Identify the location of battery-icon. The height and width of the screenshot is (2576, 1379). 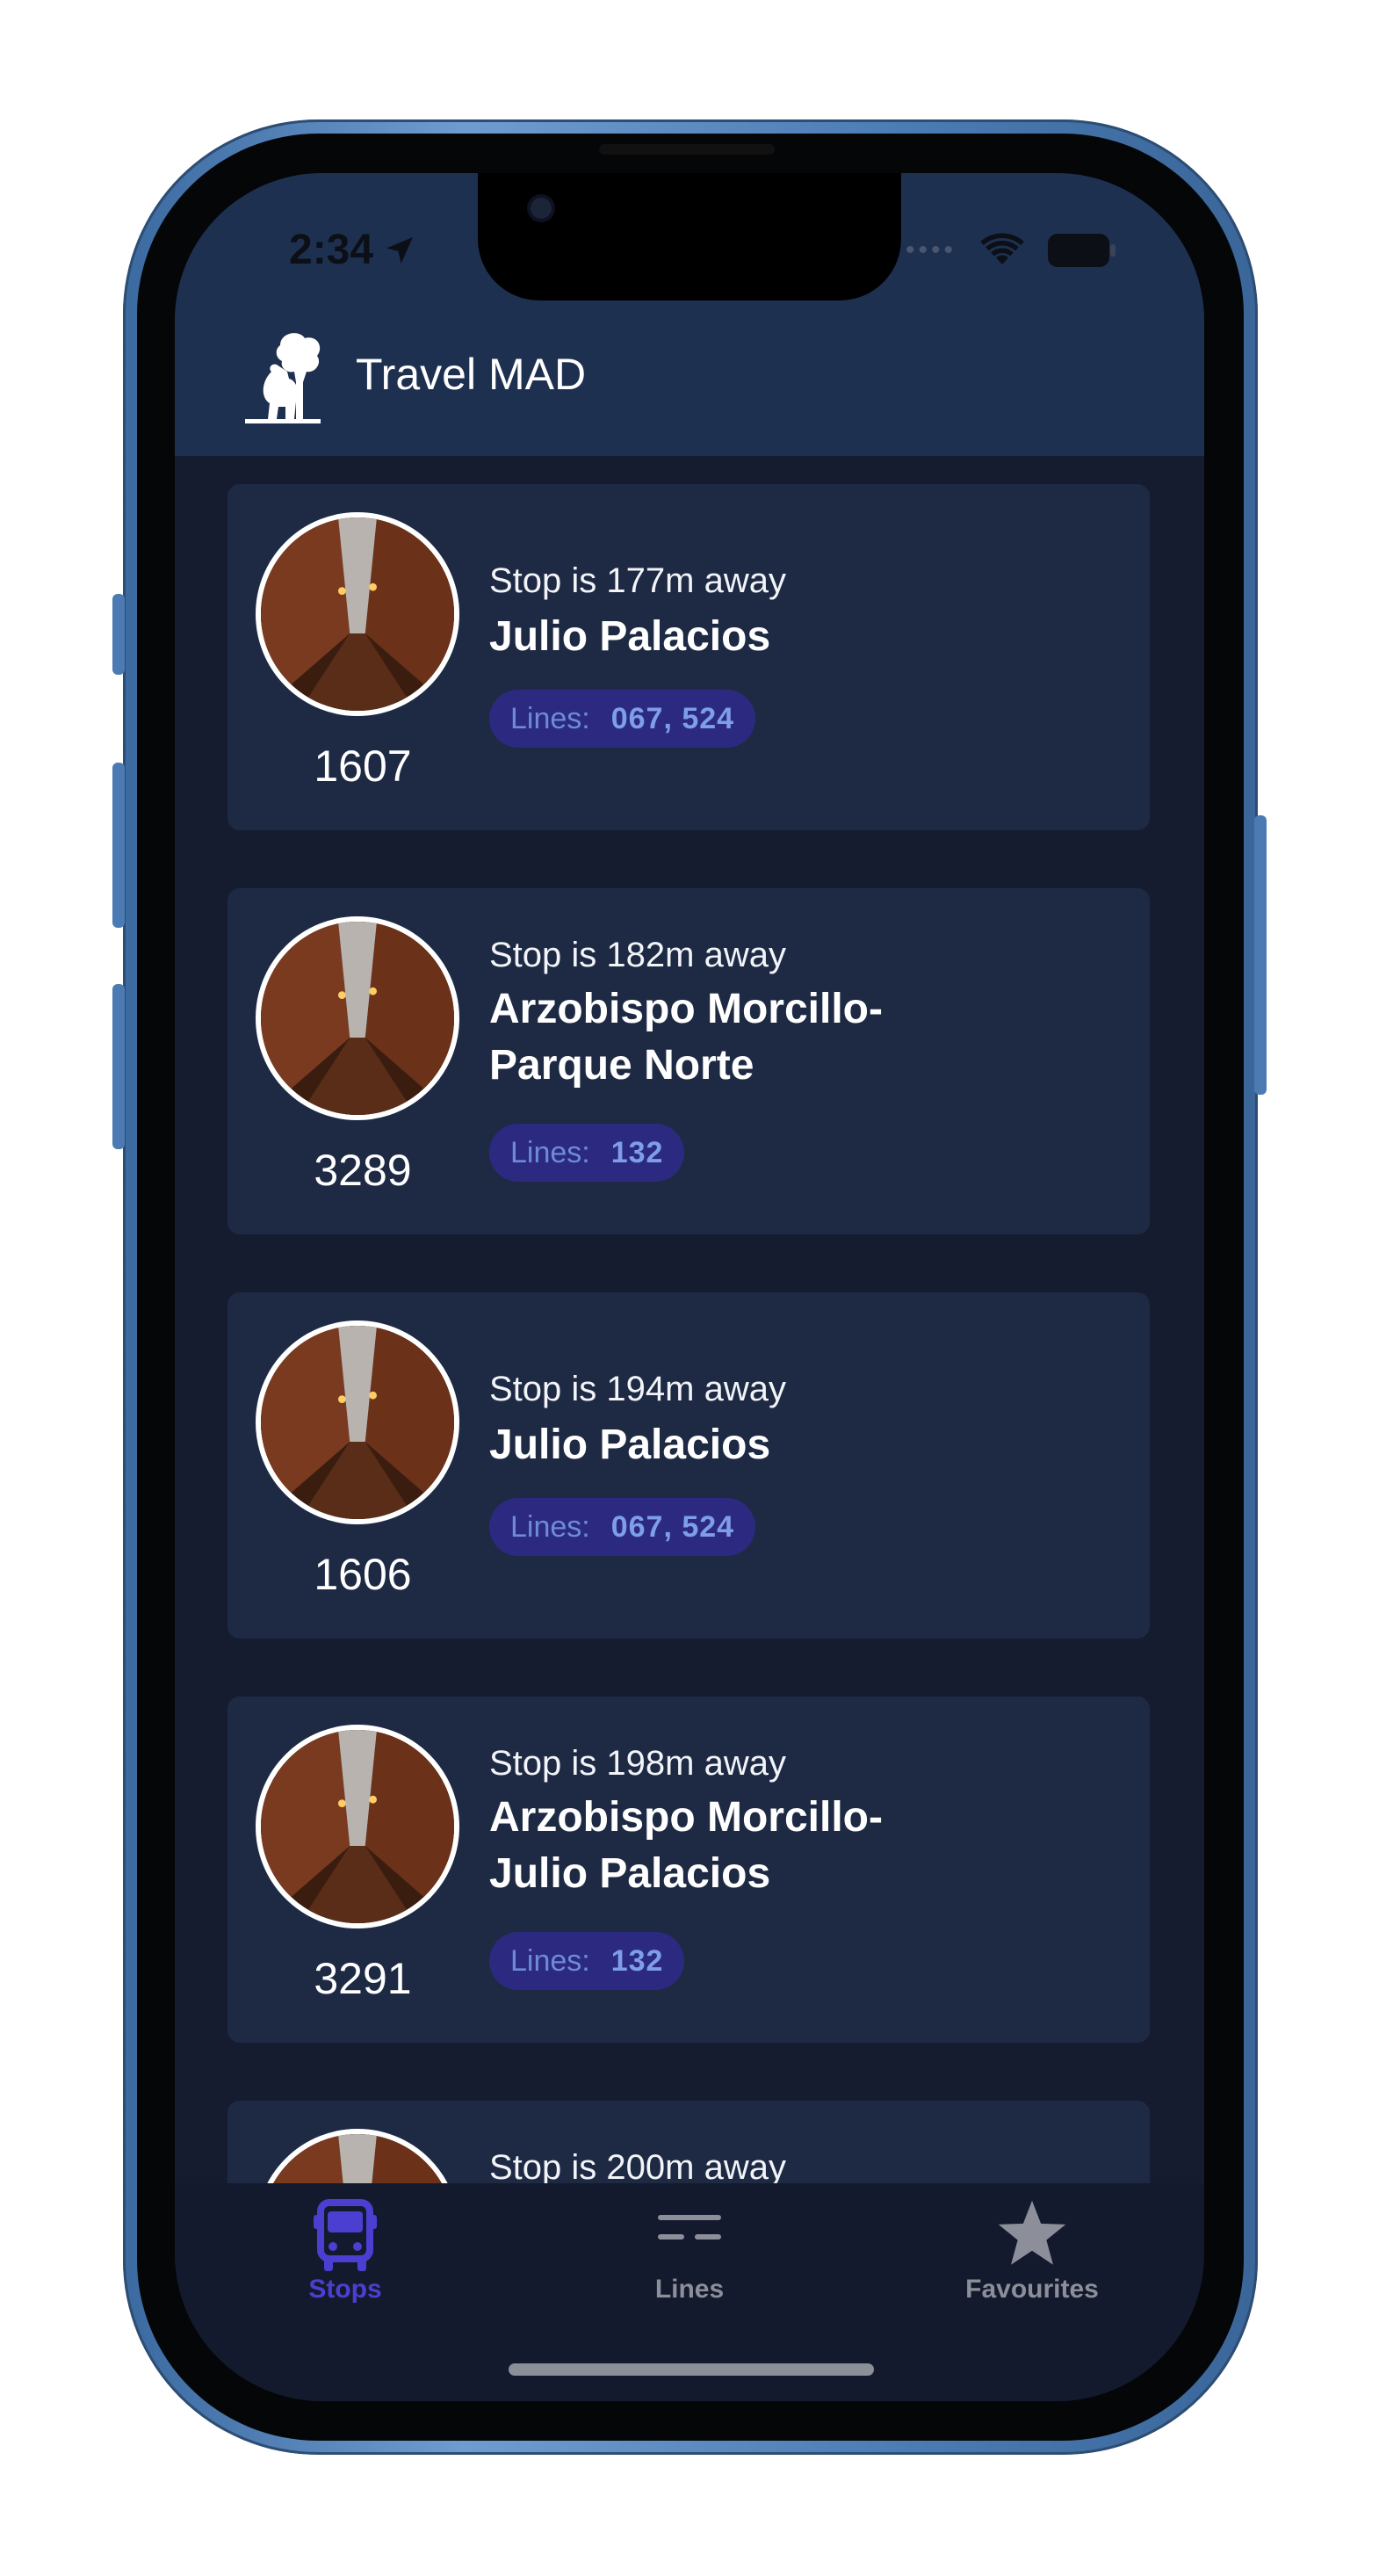
(1081, 250).